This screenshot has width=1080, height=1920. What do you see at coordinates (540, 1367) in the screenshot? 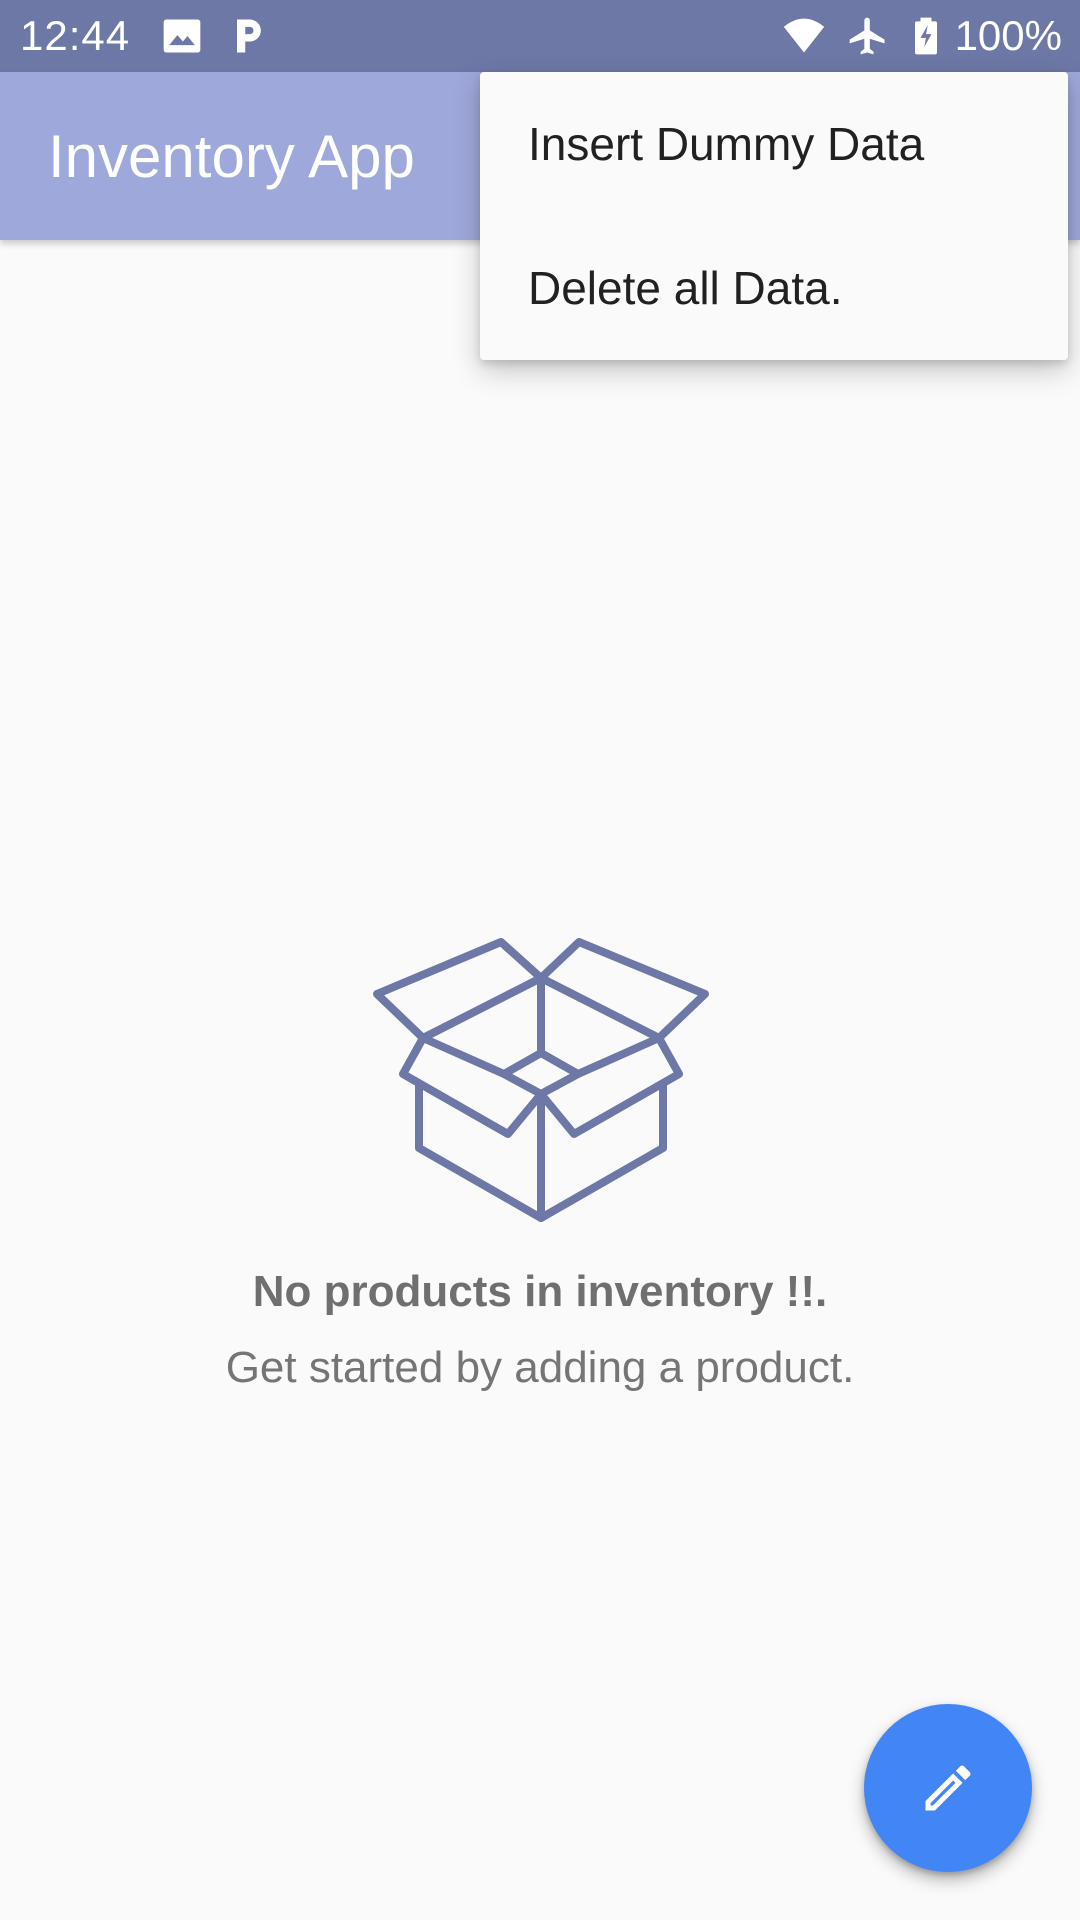
I see `empty-state-subtitle: Get started by adding a product.` at bounding box center [540, 1367].